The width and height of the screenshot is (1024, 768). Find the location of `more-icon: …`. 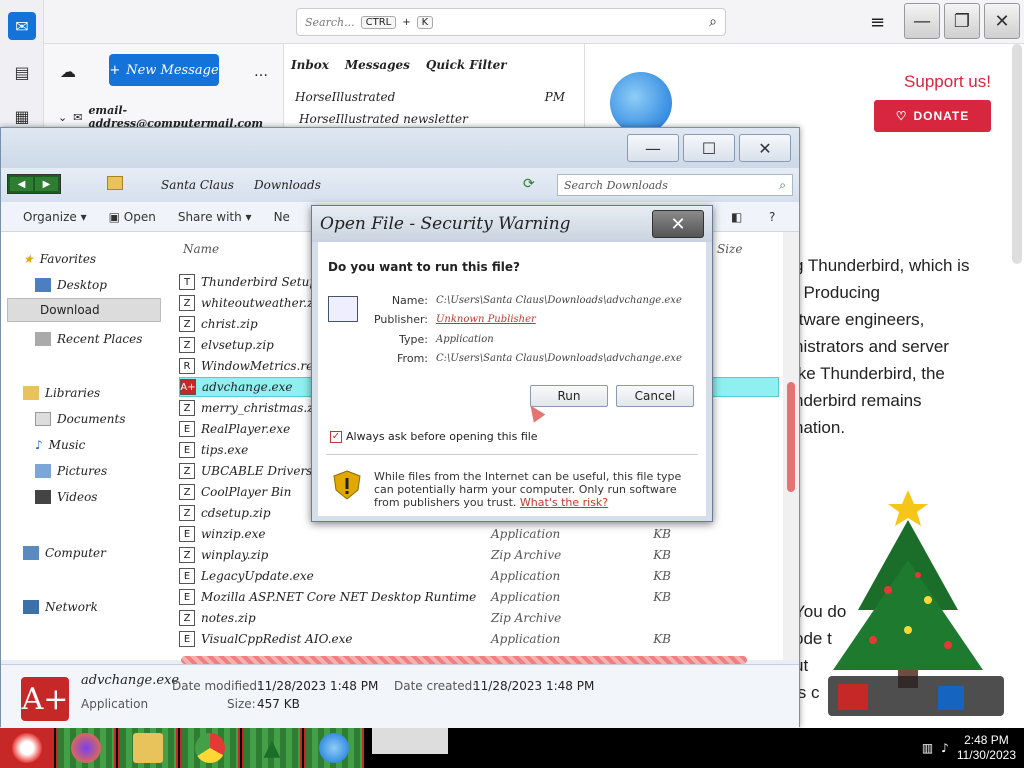

more-icon: … is located at coordinates (261, 72).